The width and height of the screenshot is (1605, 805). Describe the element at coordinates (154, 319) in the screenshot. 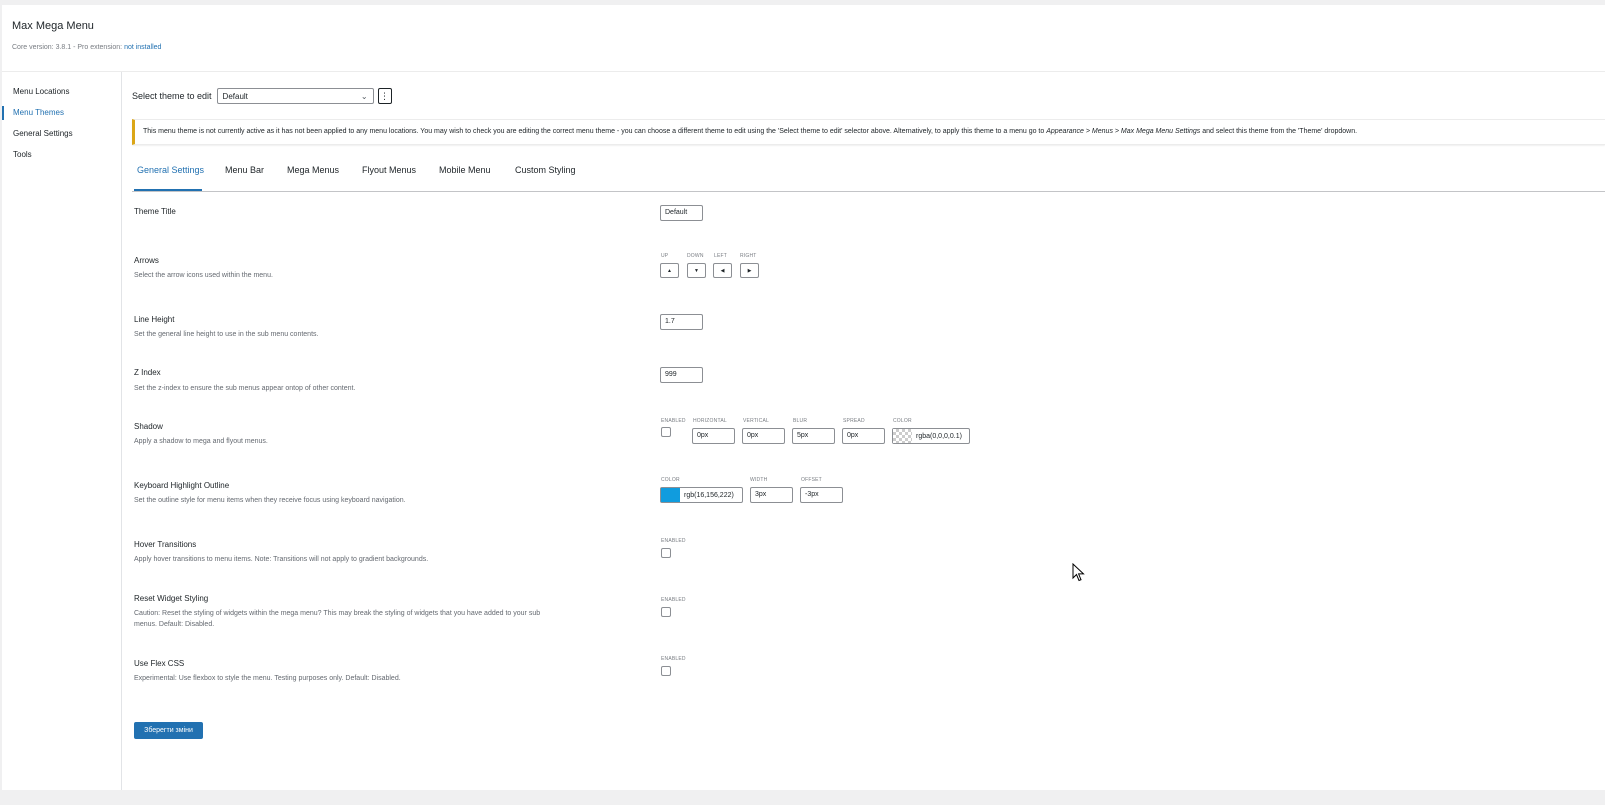

I see `setting-title-line-height: Line Height` at that location.